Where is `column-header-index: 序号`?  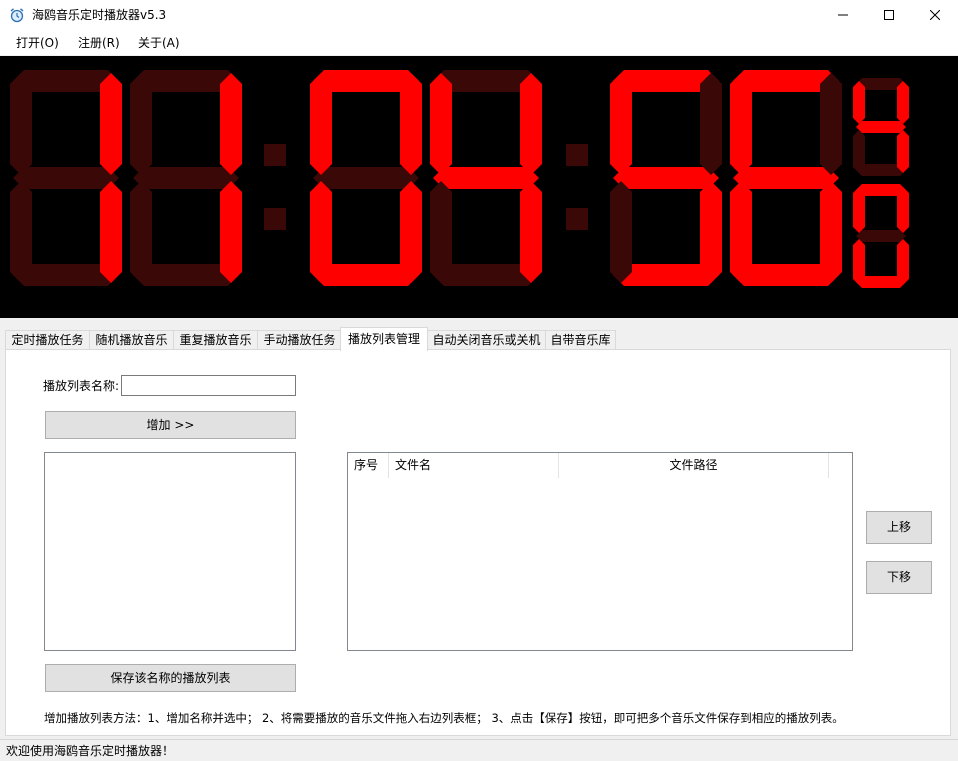
column-header-index: 序号 is located at coordinates (368, 465).